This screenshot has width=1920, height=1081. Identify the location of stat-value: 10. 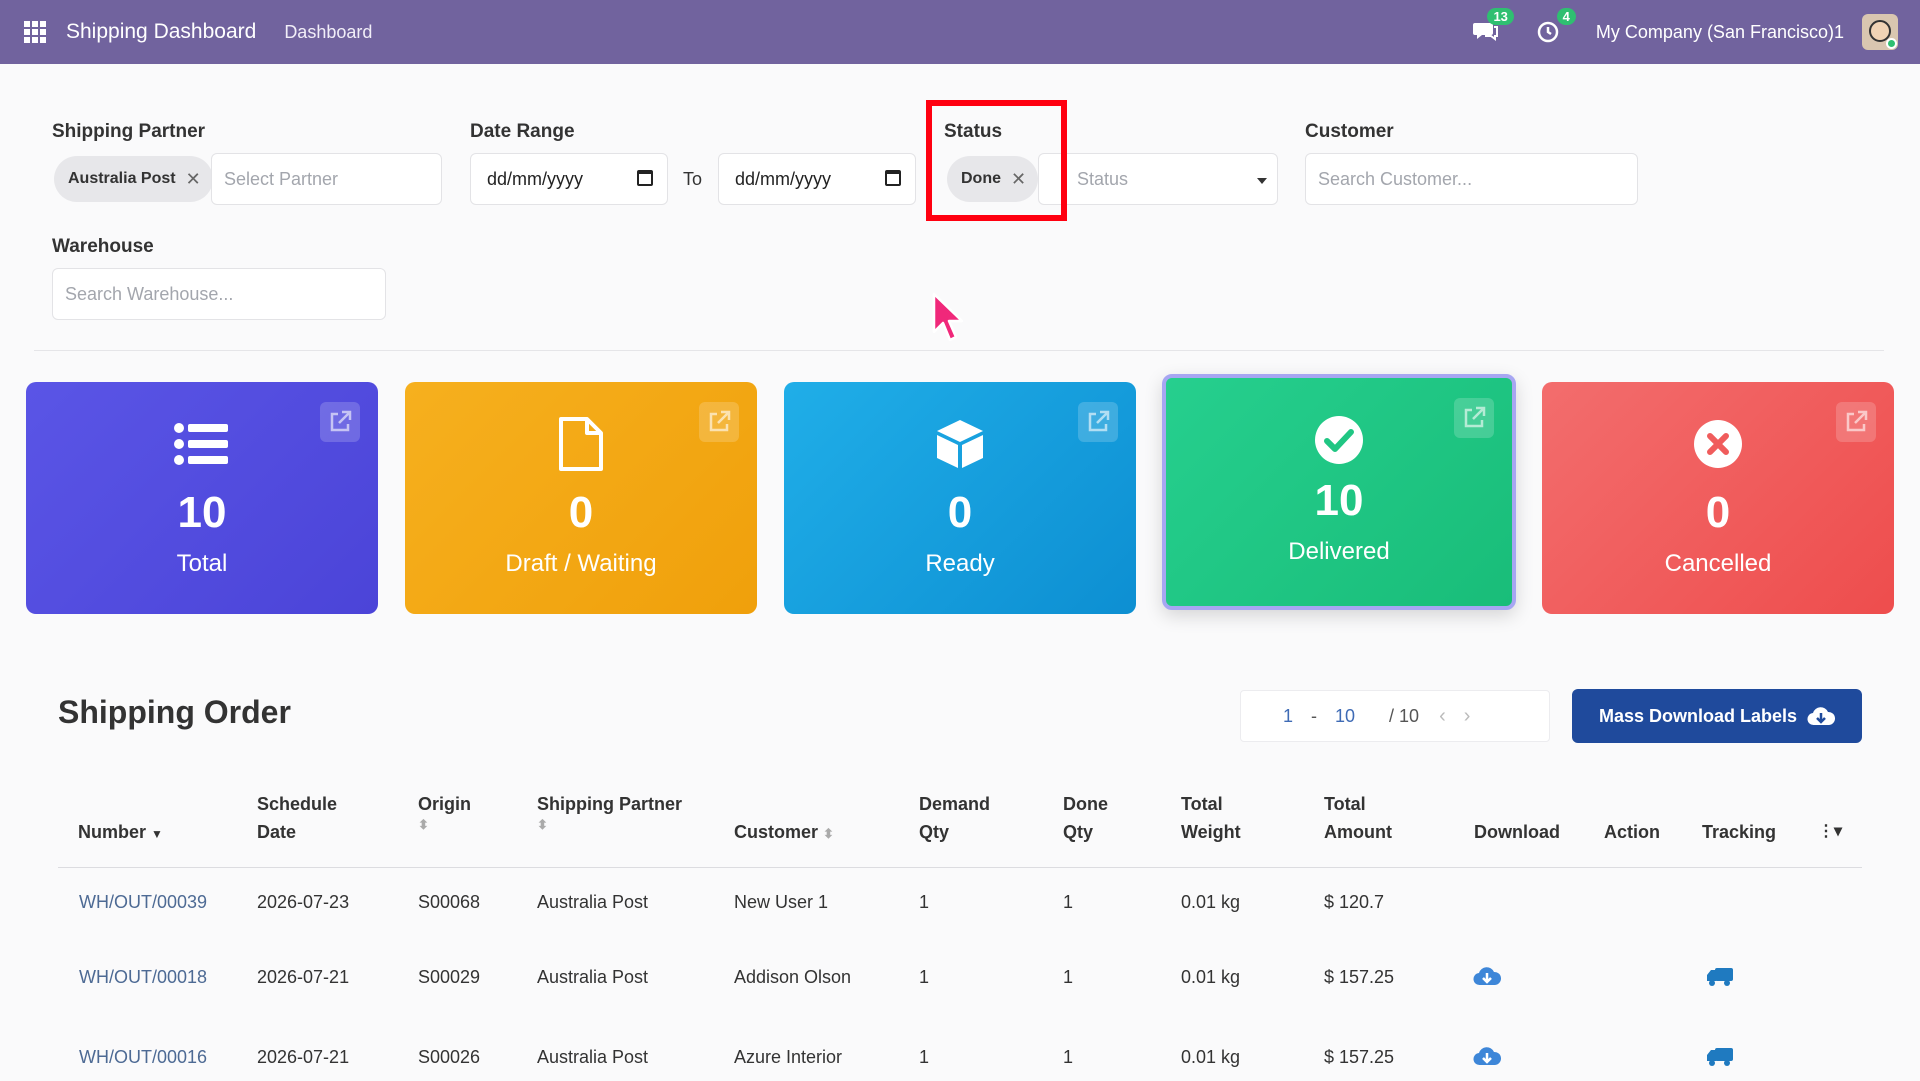
(1339, 500).